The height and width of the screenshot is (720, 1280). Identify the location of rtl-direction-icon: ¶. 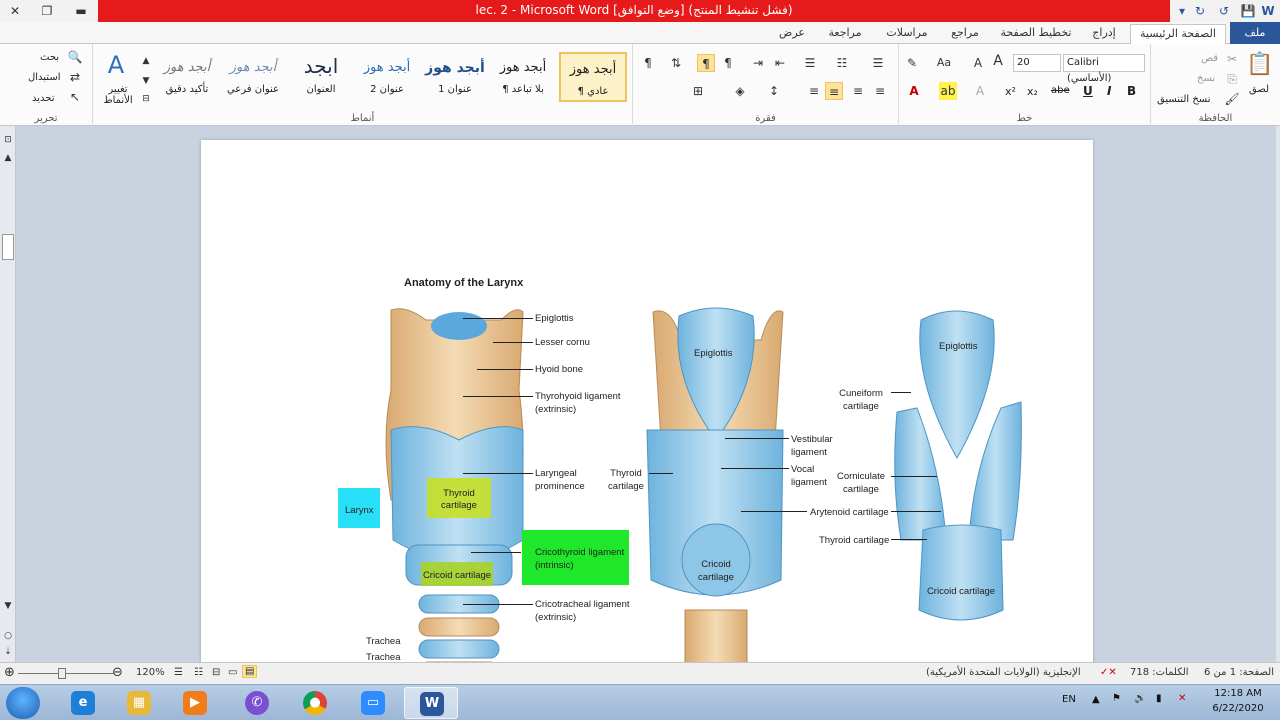
(706, 63).